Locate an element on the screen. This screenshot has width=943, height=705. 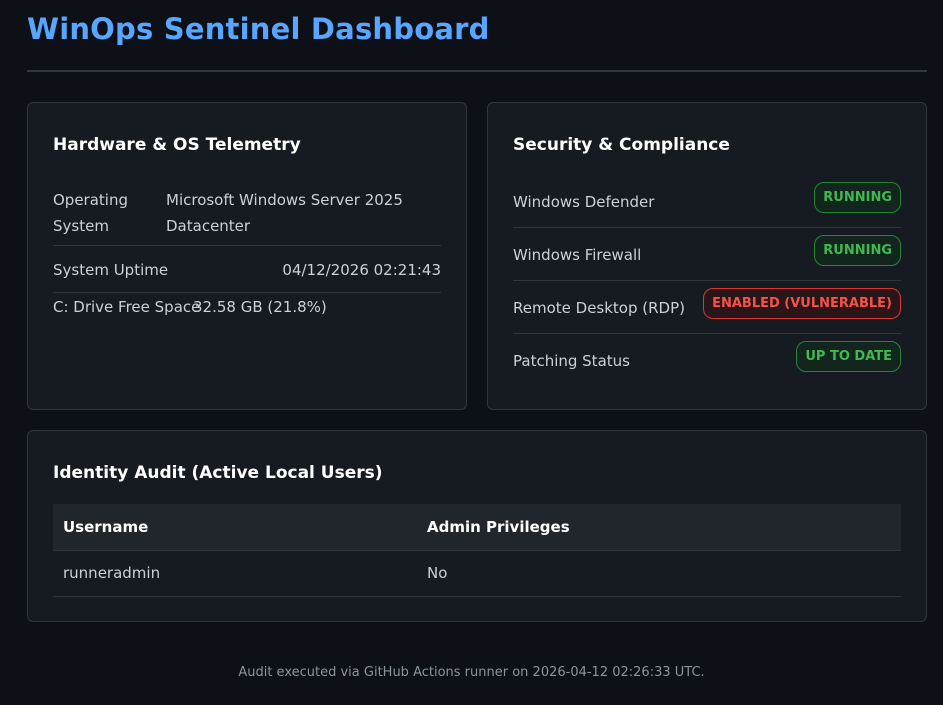
table-row: runneradmin No is located at coordinates (477, 573).